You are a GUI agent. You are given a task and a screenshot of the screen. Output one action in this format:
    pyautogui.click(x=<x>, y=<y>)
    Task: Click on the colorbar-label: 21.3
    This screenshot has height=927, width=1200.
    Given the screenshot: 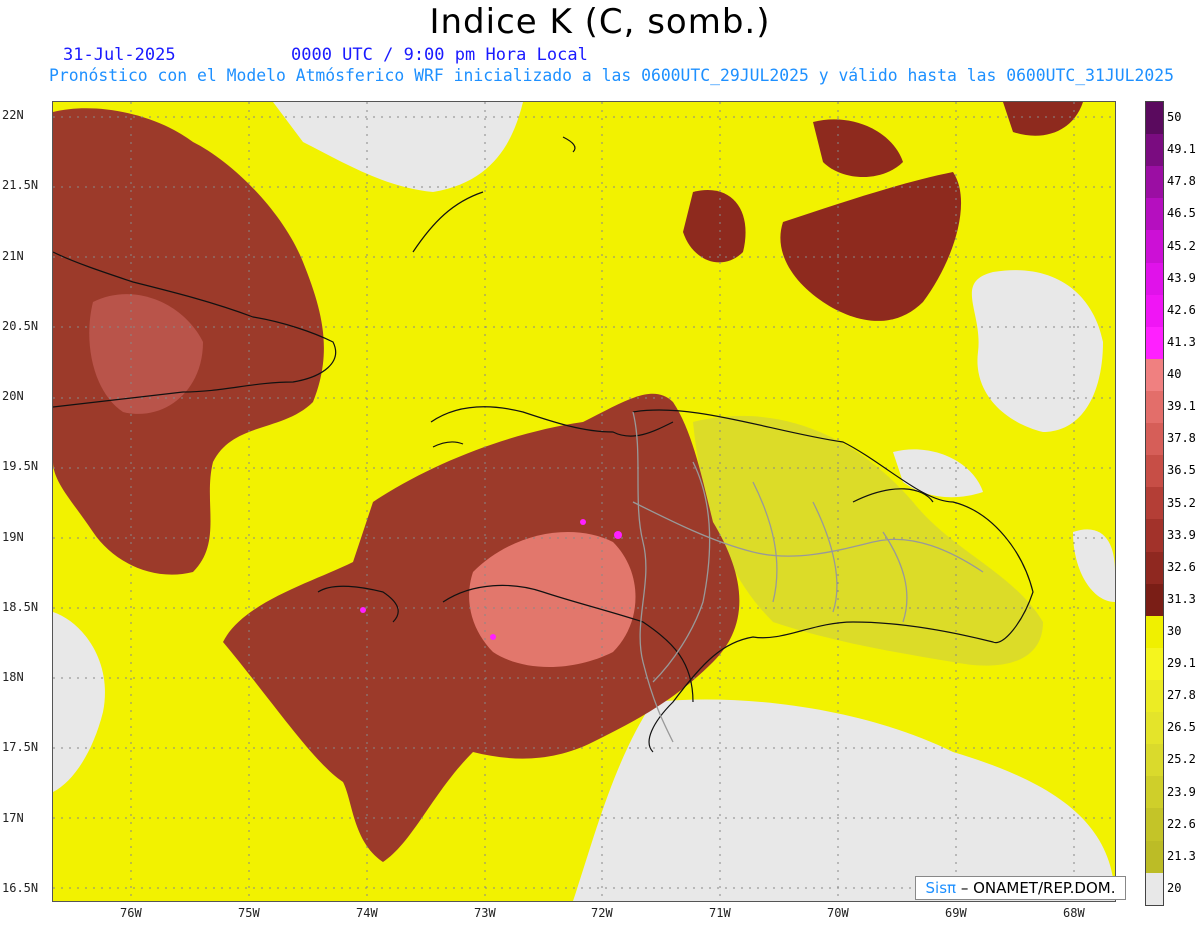 What is the action you would take?
    pyautogui.click(x=1181, y=855)
    